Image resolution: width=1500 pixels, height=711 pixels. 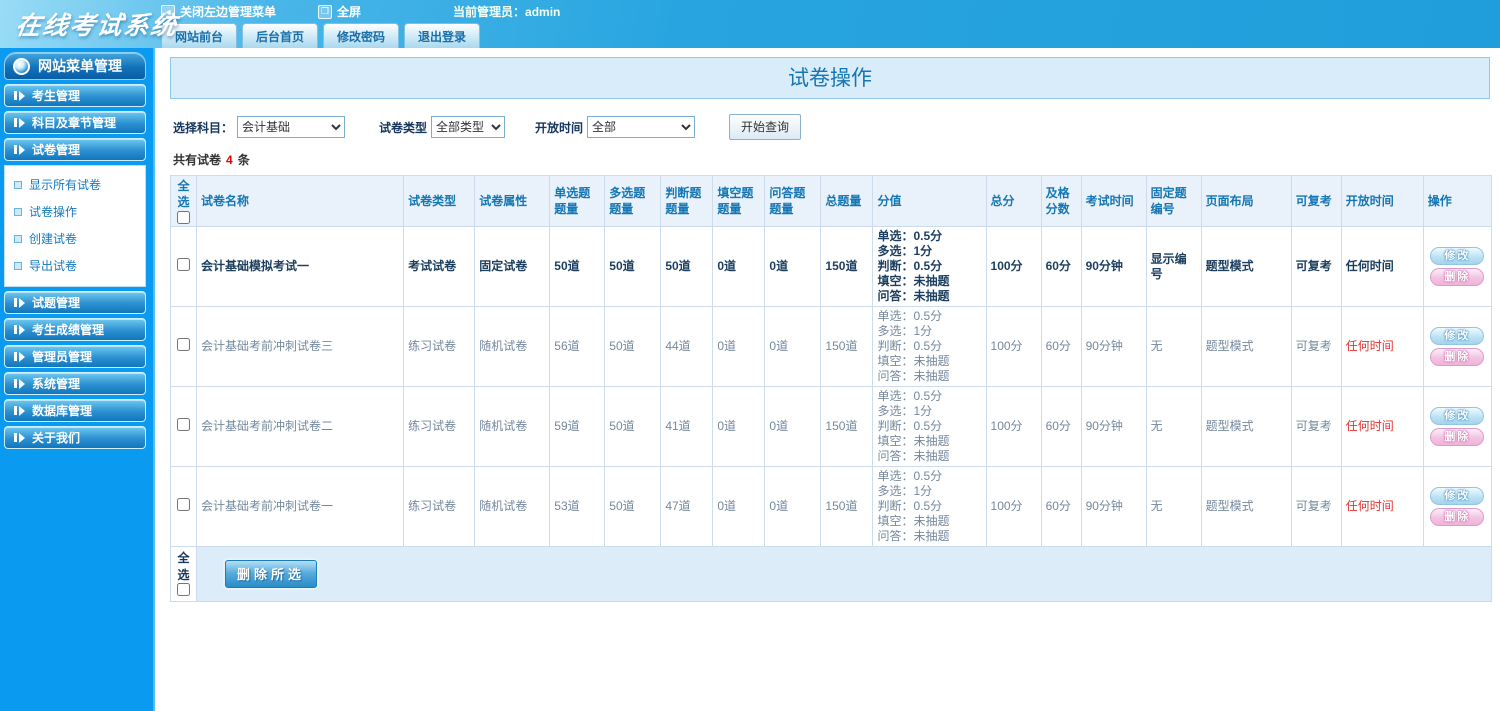 I want to click on cell-judge: 41道, so click(x=687, y=426).